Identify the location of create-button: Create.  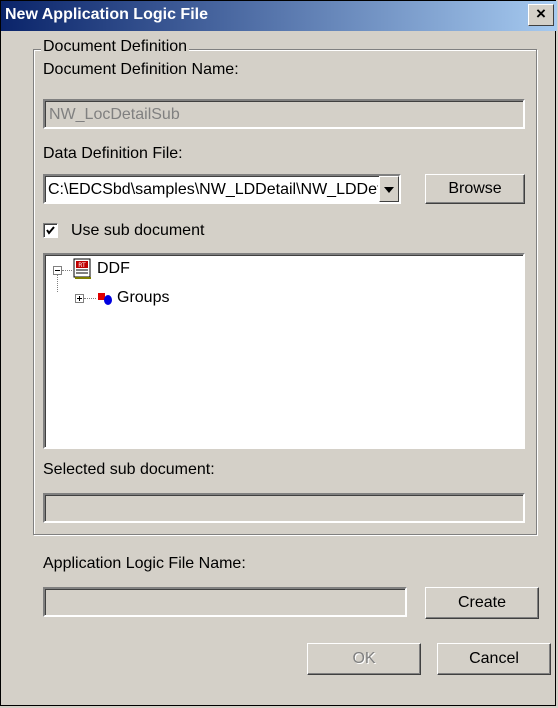
(482, 603).